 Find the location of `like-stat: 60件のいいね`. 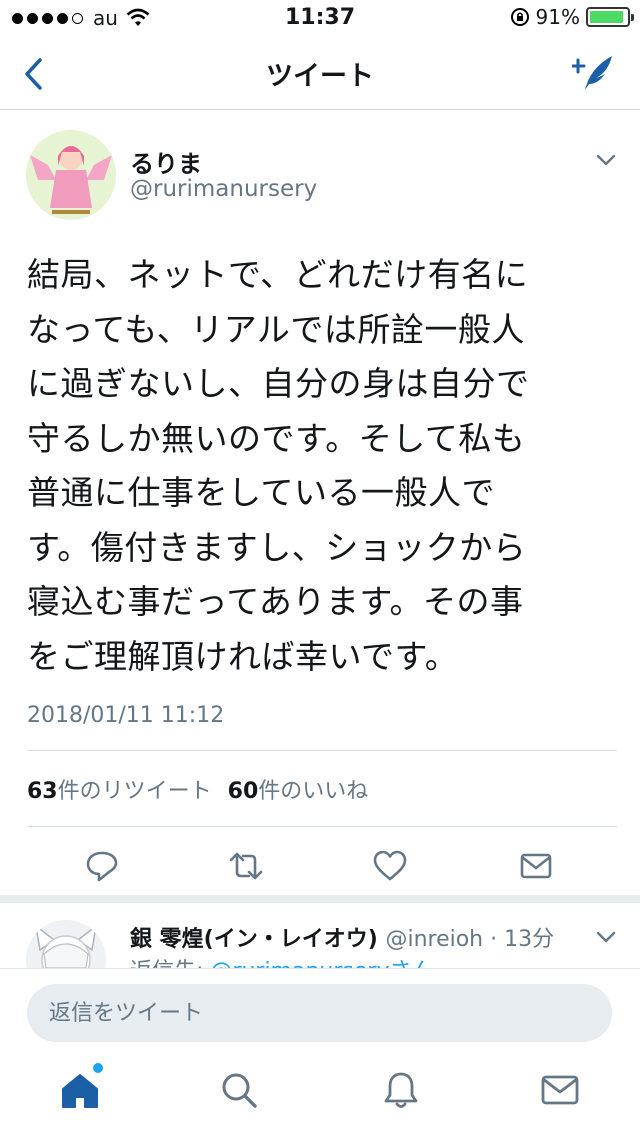

like-stat: 60件のいいね is located at coordinates (298, 789).